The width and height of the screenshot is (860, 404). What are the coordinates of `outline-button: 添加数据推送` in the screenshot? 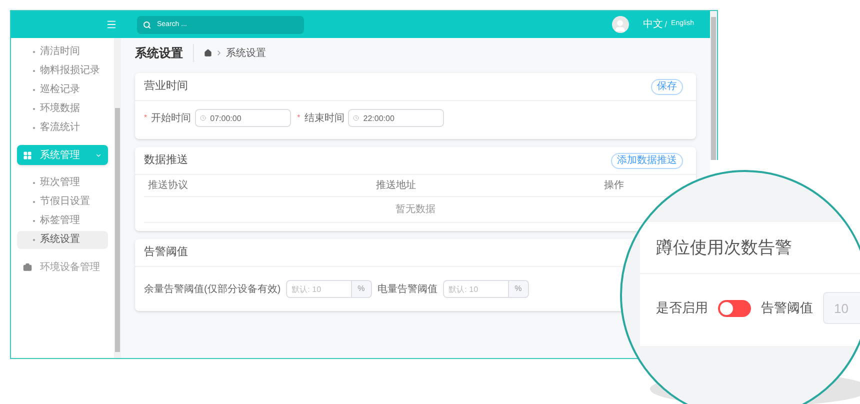 It's located at (647, 160).